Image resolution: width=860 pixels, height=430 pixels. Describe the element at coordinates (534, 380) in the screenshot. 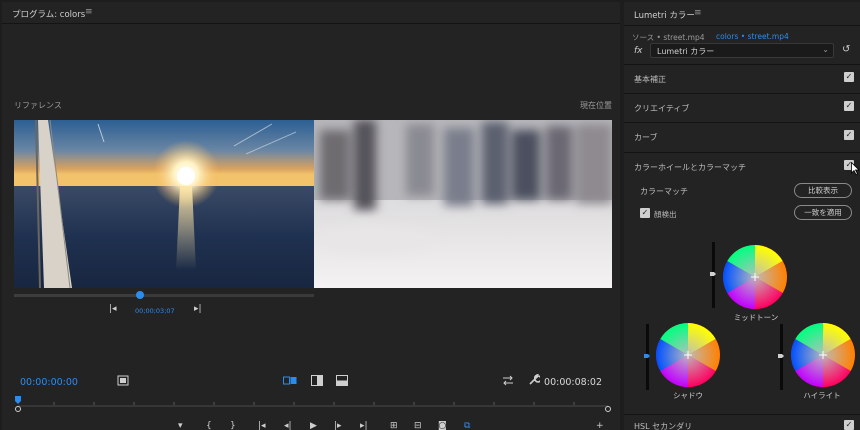

I see `wrench-icon` at that location.